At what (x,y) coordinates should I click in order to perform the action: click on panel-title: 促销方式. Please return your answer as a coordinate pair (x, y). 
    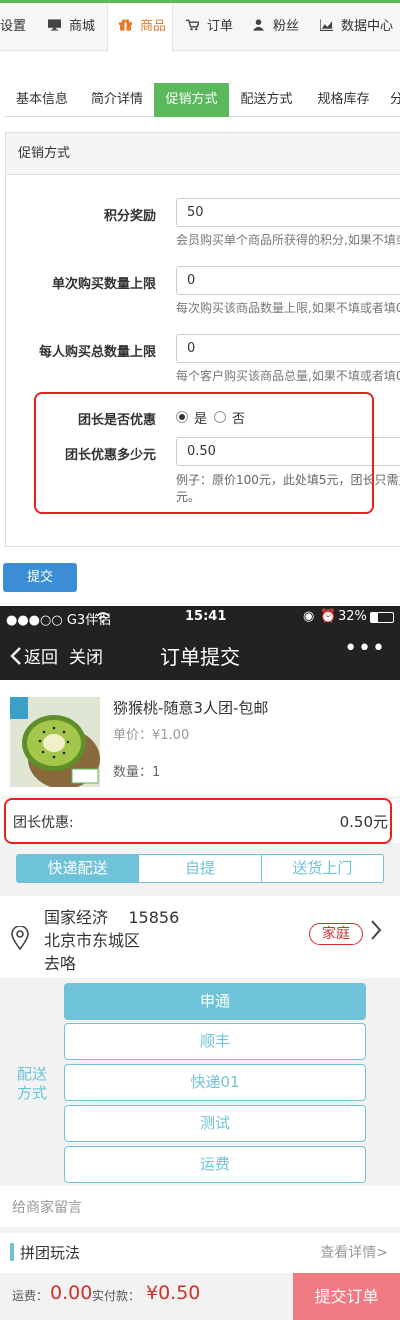
    Looking at the image, I should click on (203, 154).